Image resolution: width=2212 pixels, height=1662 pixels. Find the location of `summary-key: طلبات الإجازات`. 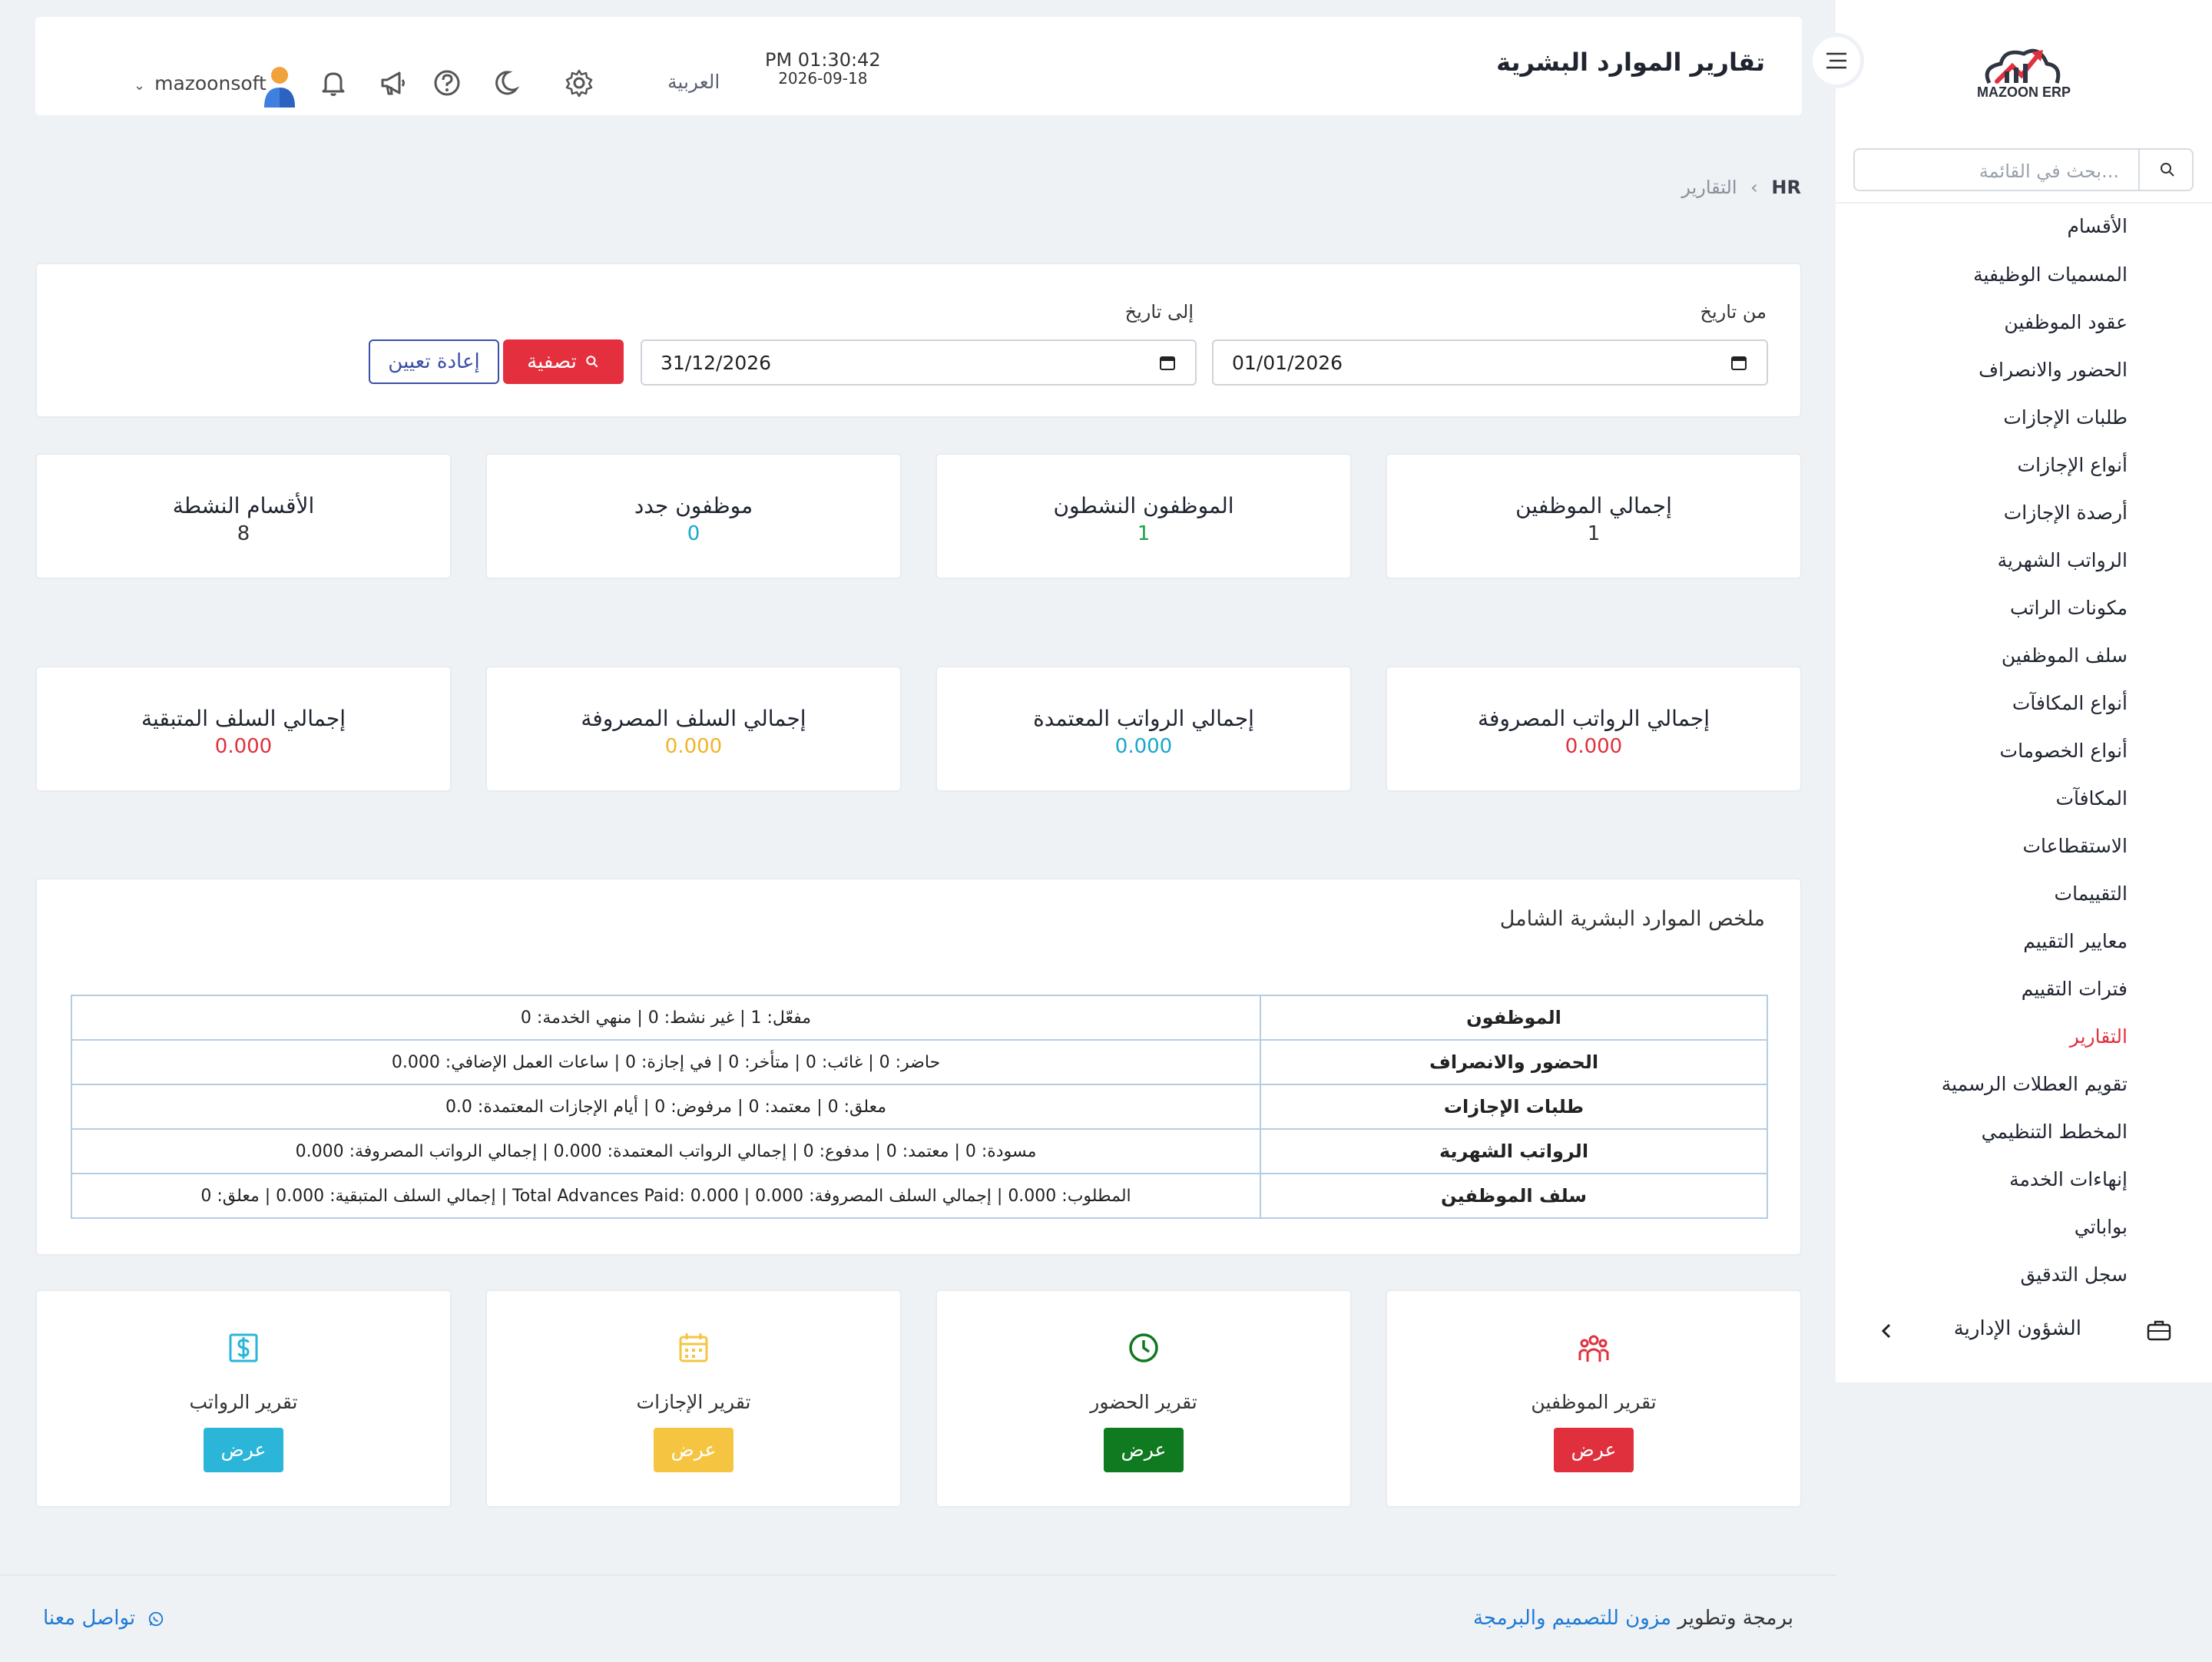

summary-key: طلبات الإجازات is located at coordinates (1514, 1107).